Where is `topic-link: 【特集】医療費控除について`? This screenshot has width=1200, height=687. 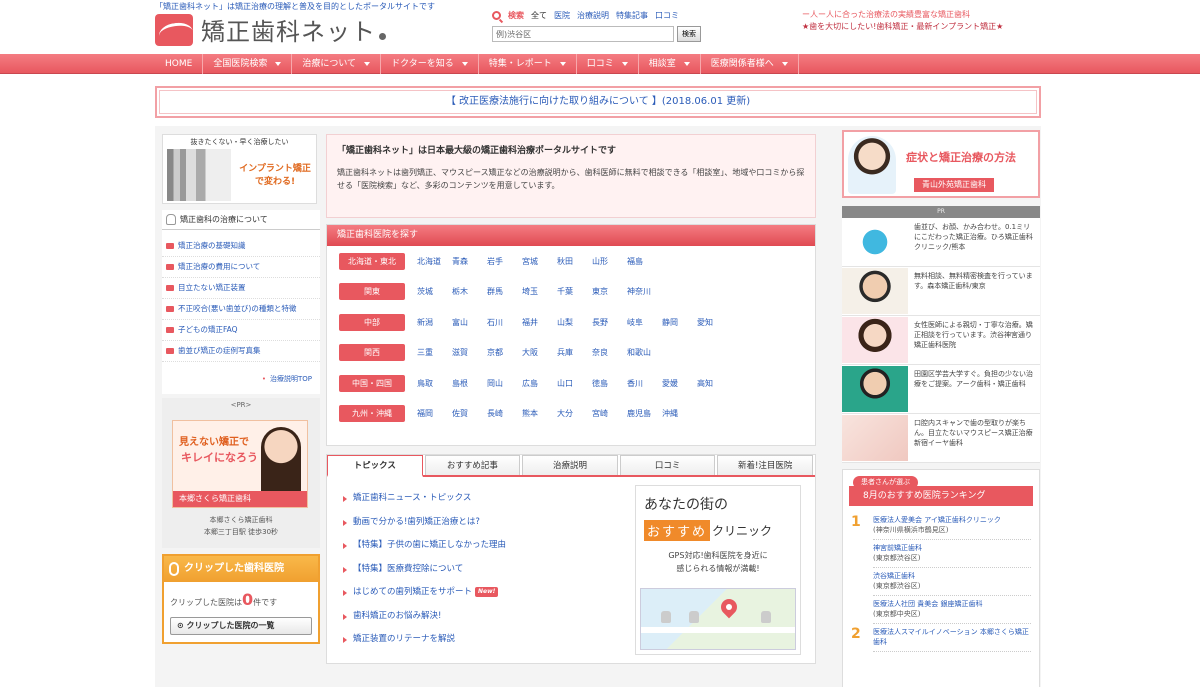 topic-link: 【特集】医療費控除について is located at coordinates (408, 569).